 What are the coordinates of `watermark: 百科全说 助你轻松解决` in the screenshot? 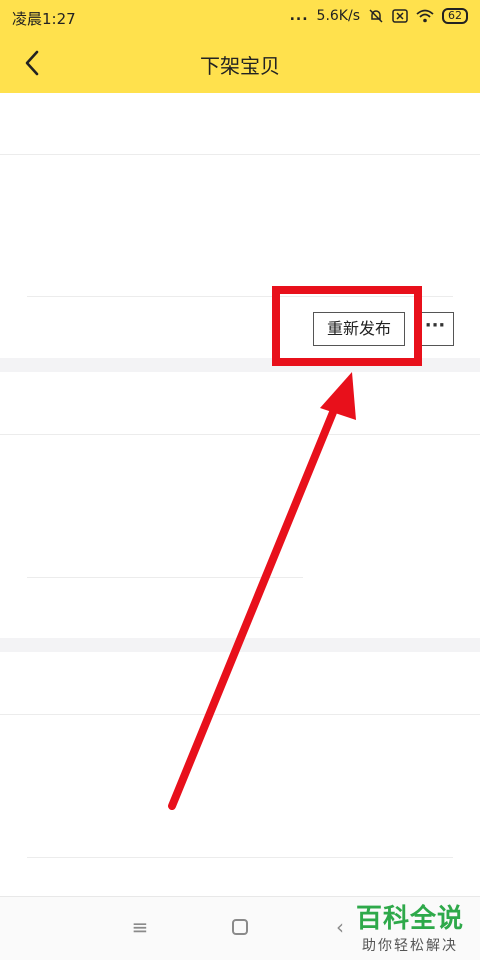 It's located at (410, 926).